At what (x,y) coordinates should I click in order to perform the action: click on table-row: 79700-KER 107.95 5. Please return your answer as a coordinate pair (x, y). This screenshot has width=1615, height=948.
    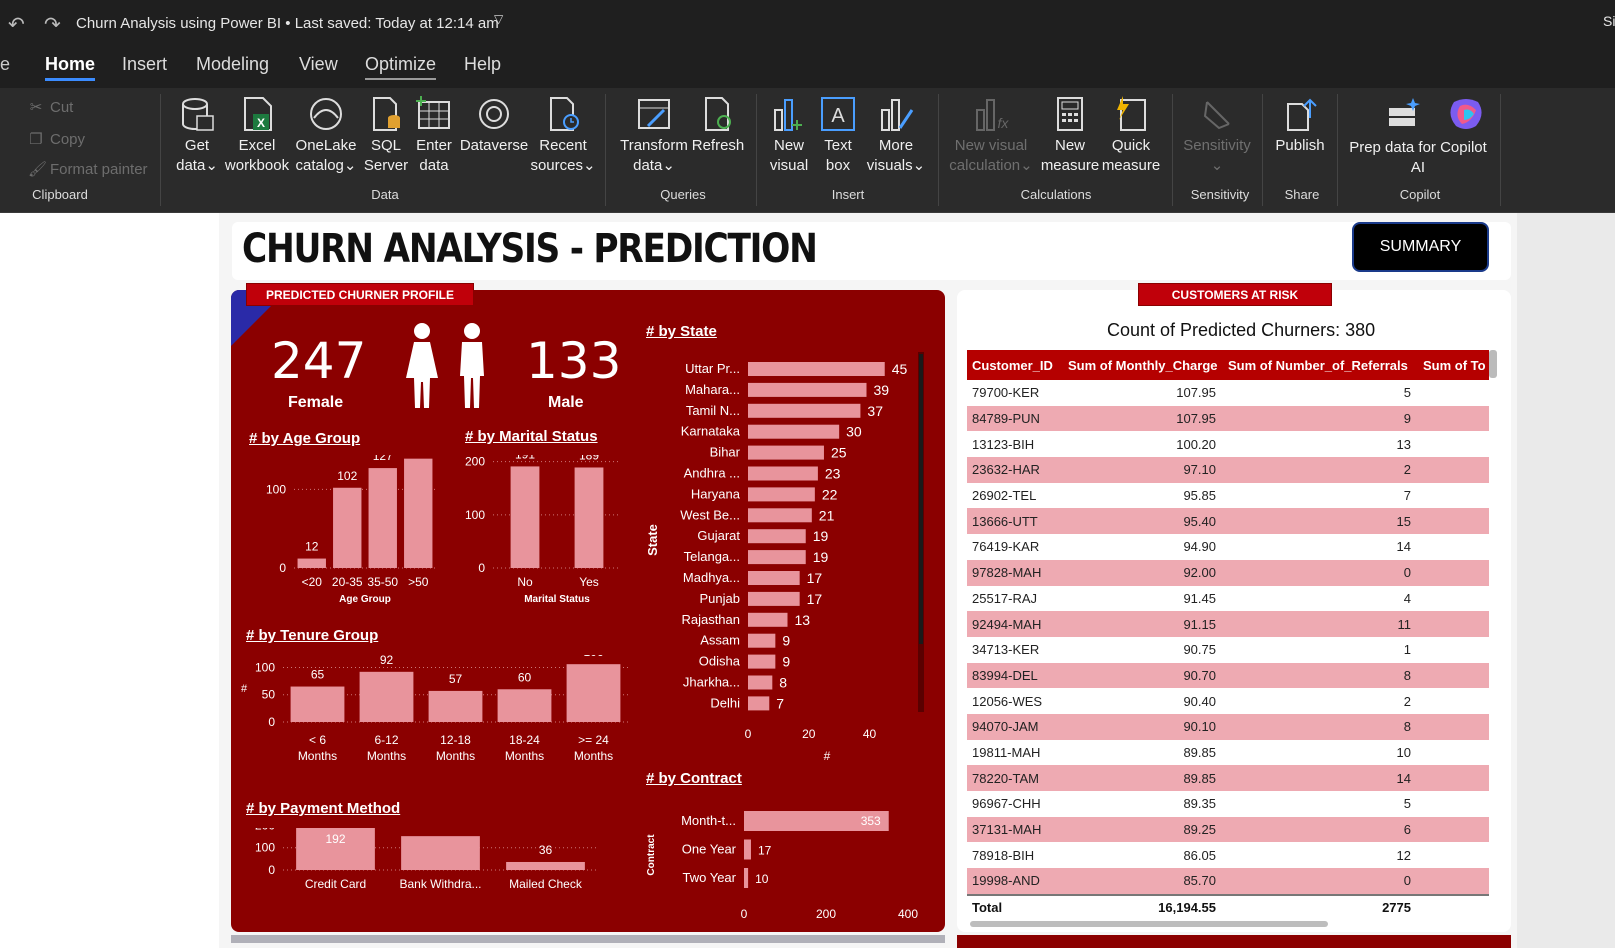
    Looking at the image, I should click on (1228, 393).